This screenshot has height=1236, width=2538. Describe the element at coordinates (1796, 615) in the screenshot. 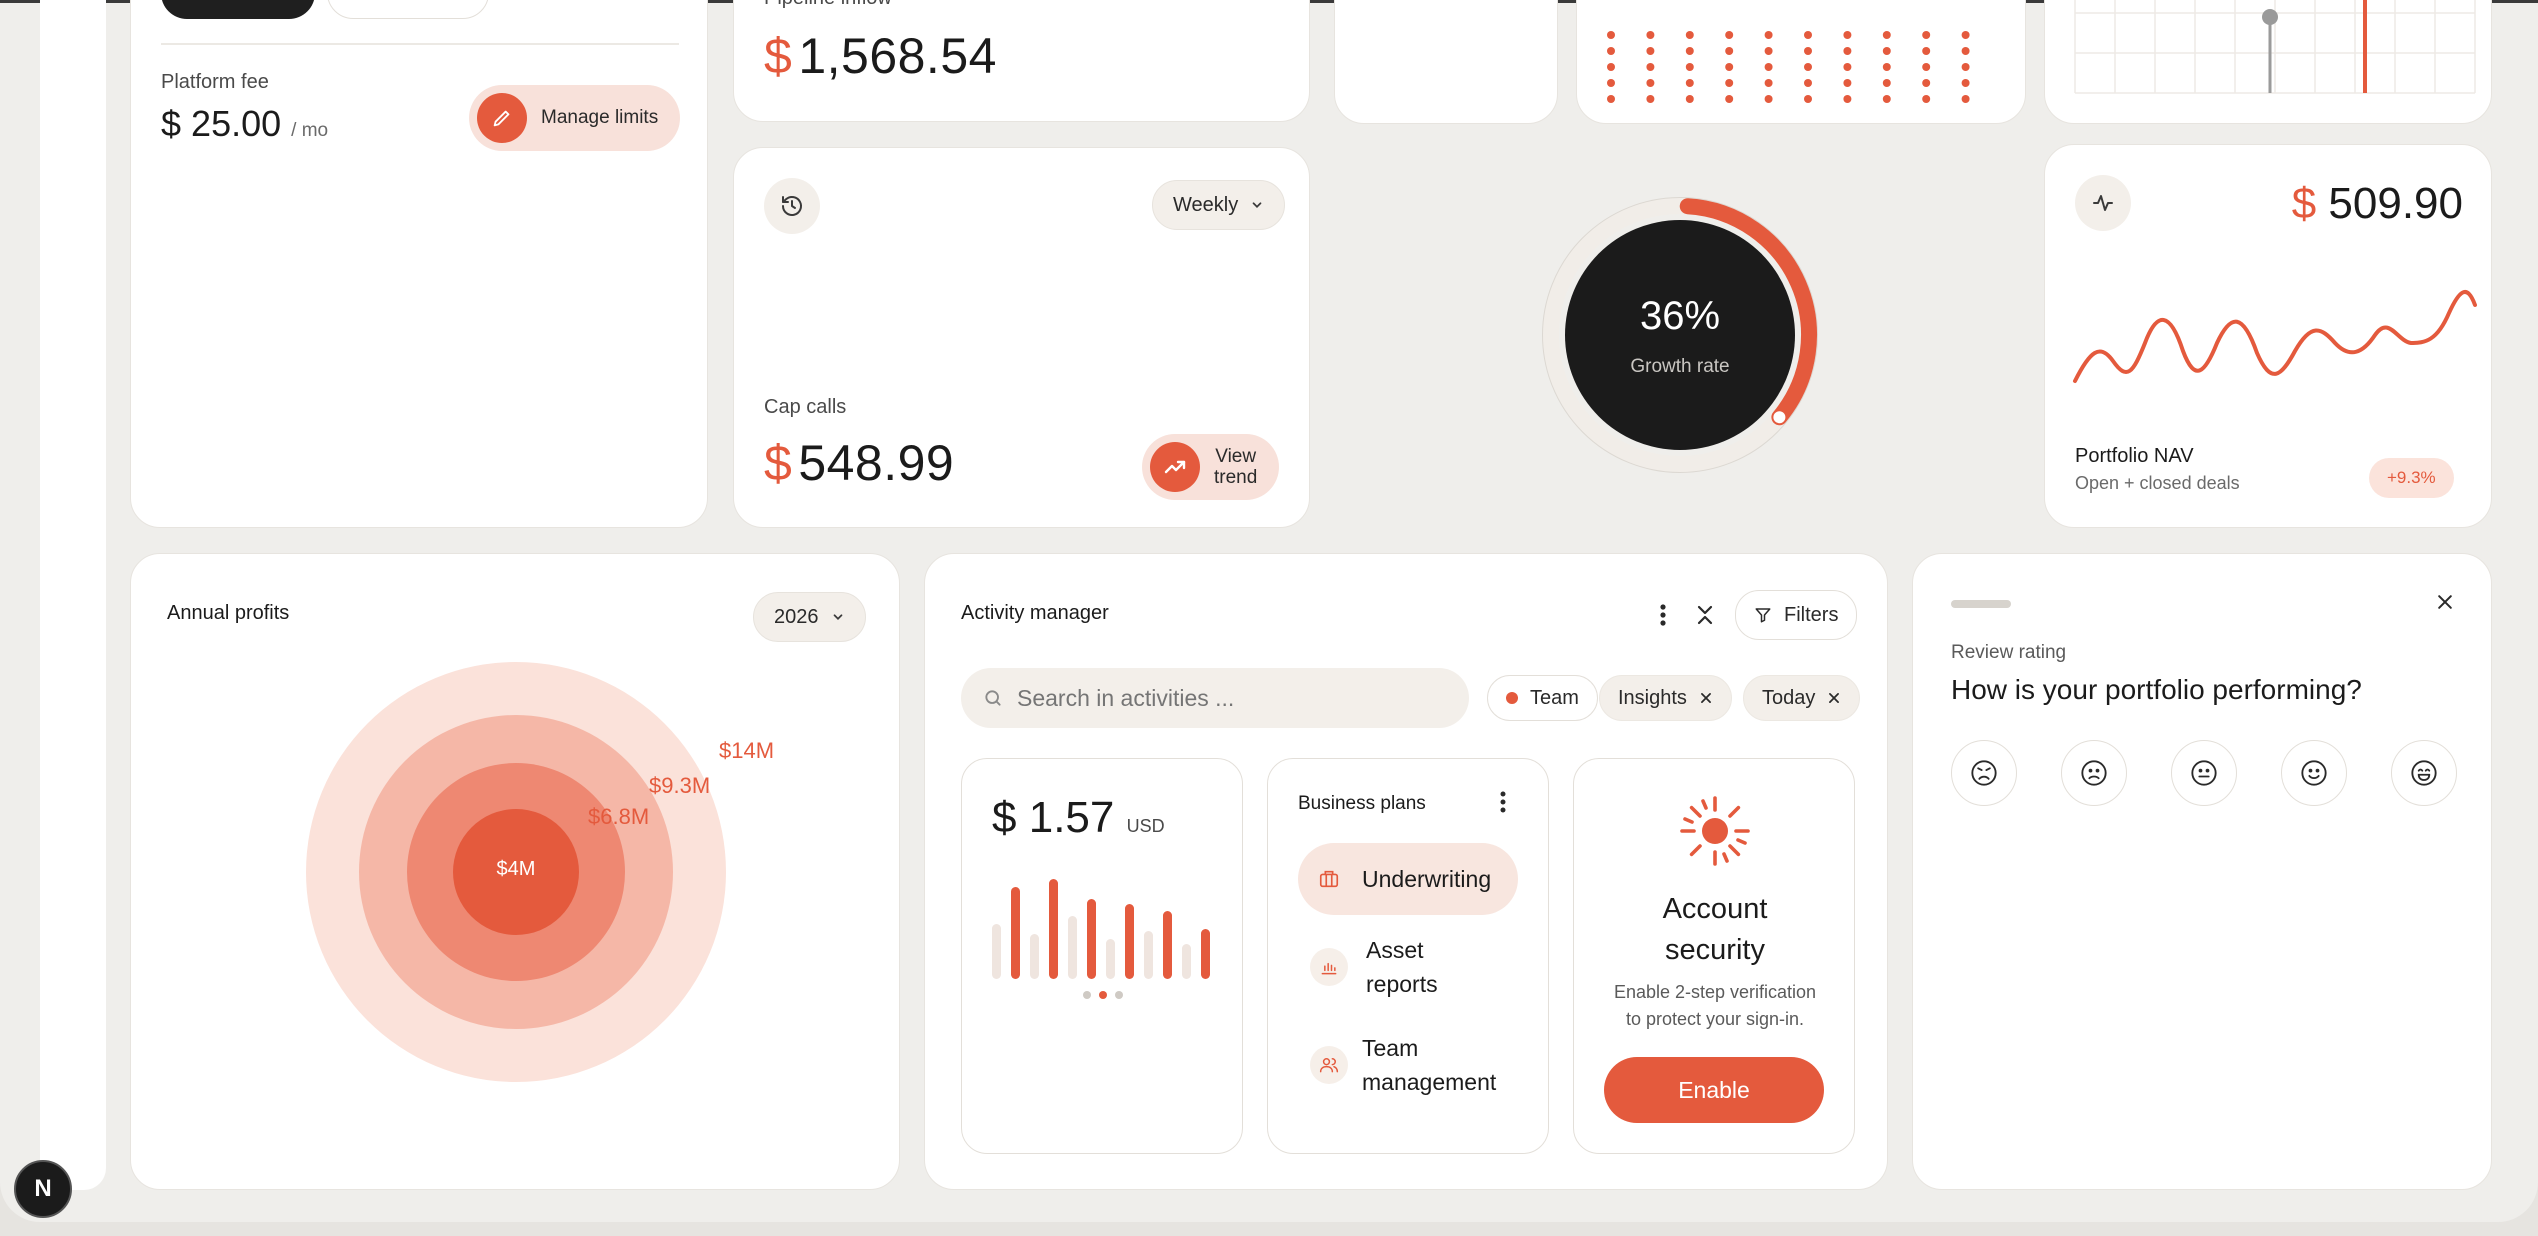

I see `filters-button: Filters` at that location.